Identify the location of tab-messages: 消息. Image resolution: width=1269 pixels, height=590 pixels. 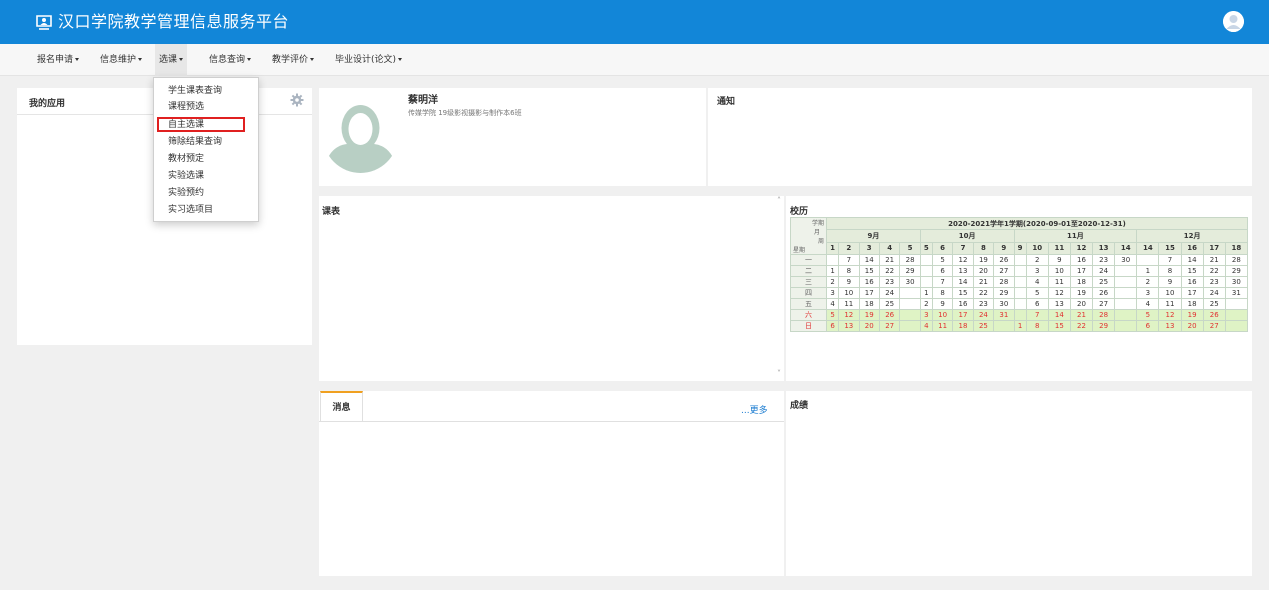
(341, 406).